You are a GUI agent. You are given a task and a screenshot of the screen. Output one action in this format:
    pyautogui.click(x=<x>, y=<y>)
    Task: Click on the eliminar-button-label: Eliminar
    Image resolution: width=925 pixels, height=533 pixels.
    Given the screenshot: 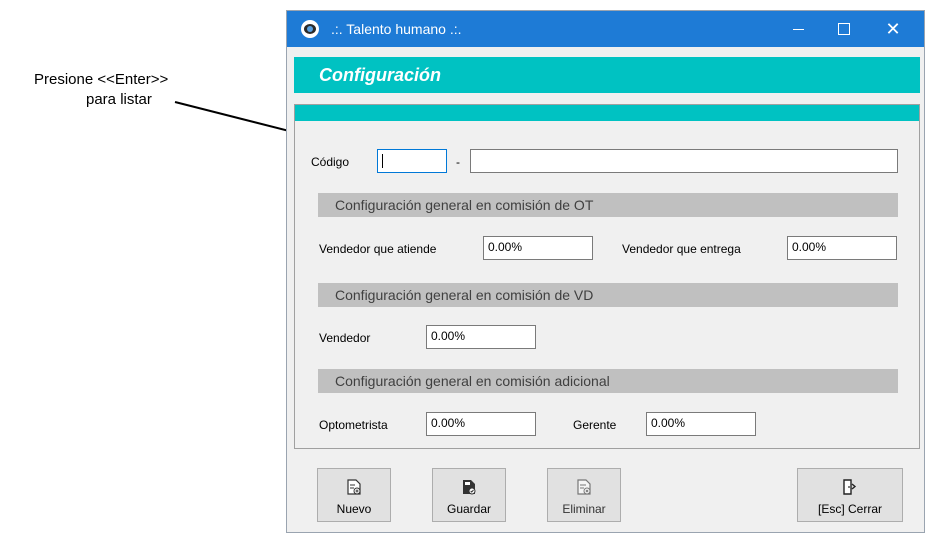 What is the action you would take?
    pyautogui.click(x=584, y=509)
    